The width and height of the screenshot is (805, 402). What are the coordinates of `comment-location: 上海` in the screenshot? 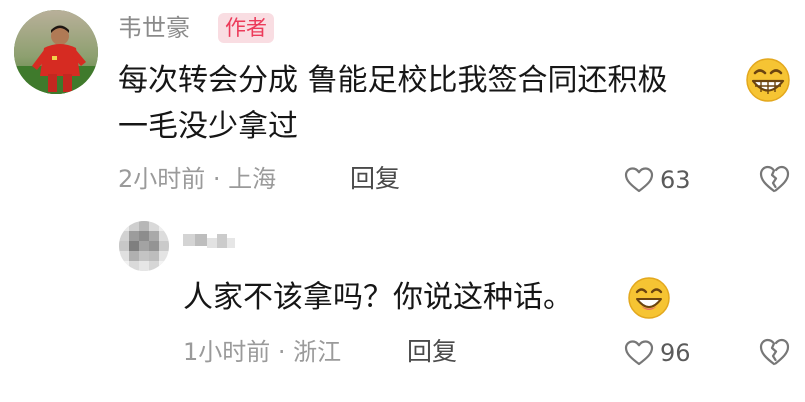 It's located at (252, 179).